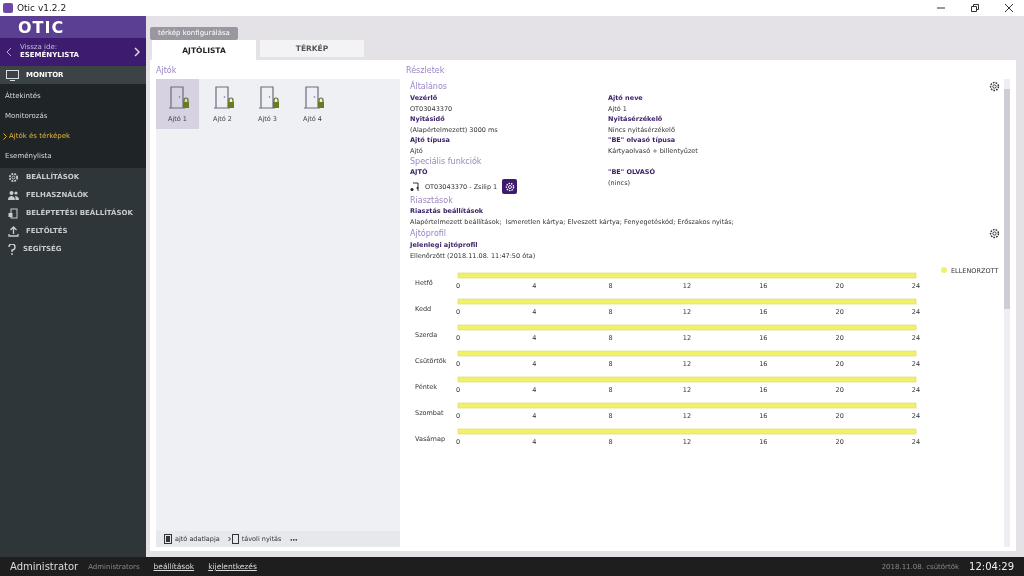  What do you see at coordinates (975, 8) in the screenshot?
I see `restore-icon` at bounding box center [975, 8].